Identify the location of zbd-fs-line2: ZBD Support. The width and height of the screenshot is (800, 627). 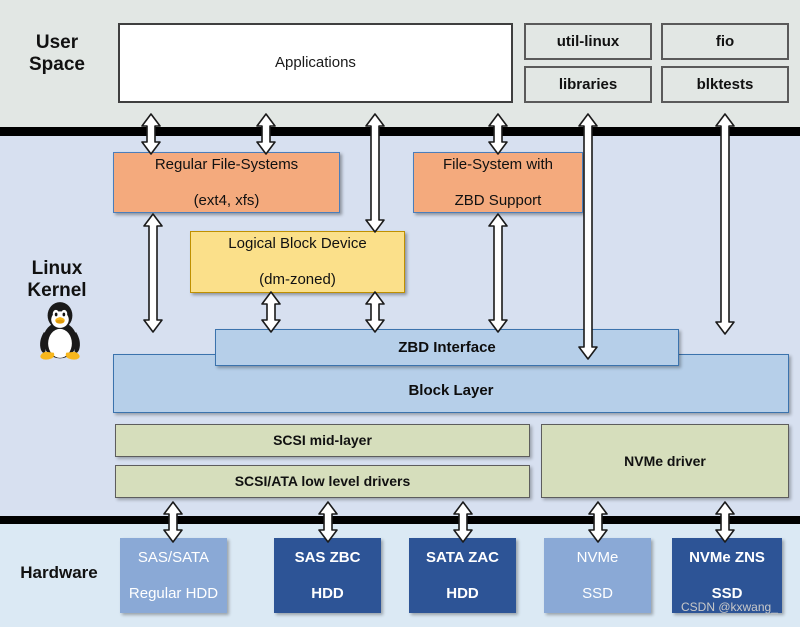
(498, 200).